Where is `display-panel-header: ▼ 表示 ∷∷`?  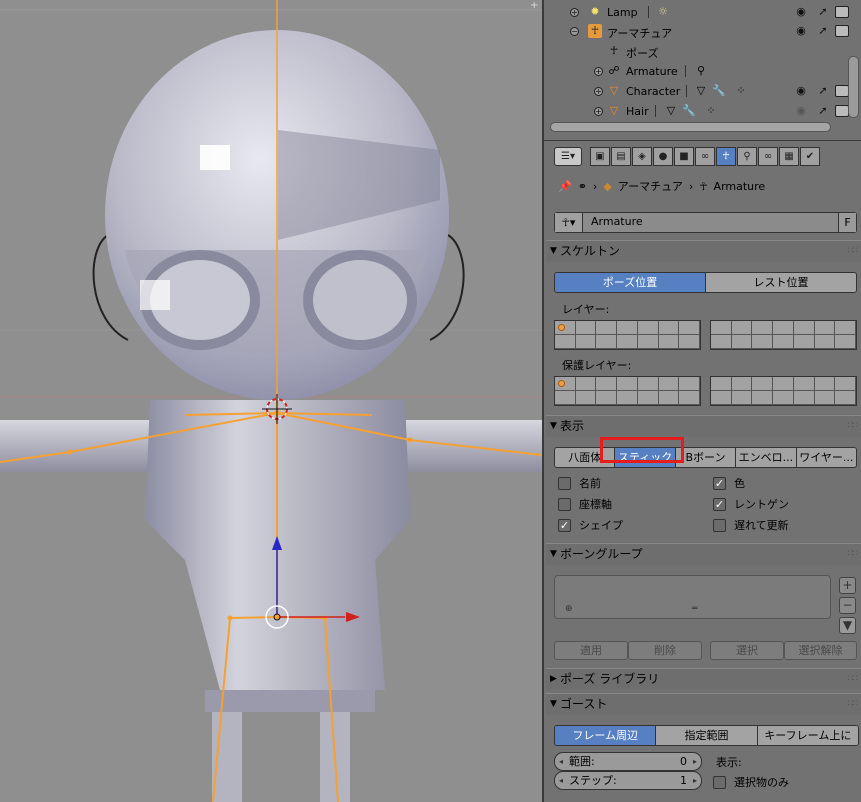 display-panel-header: ▼ 表示 ∷∷ is located at coordinates (703, 426).